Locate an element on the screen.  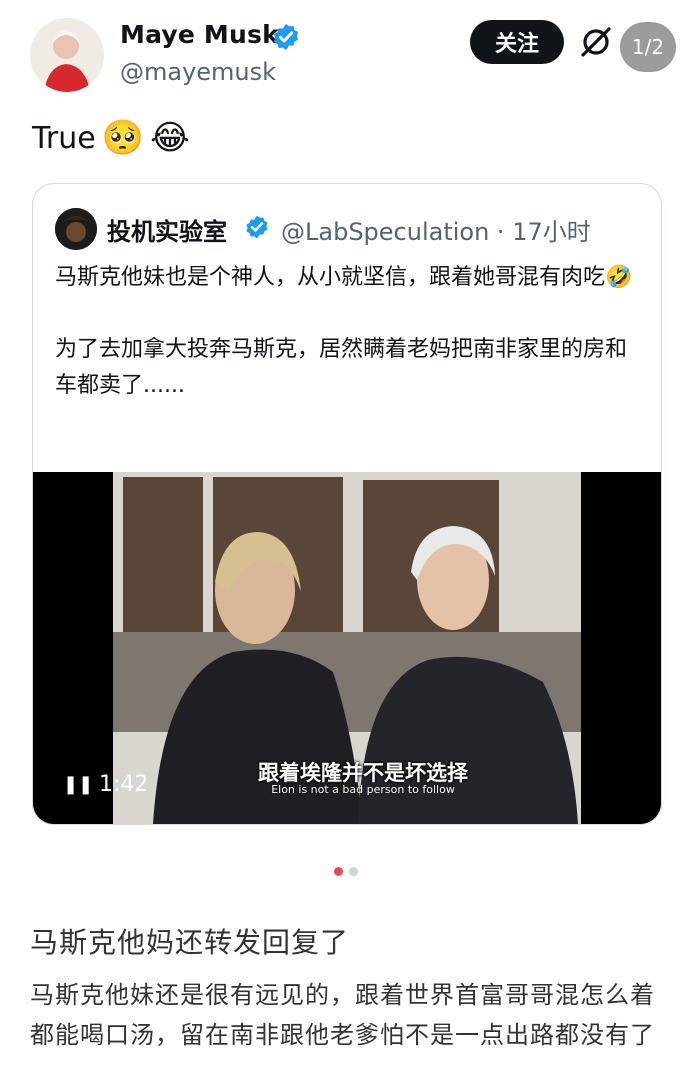
quoted-verified-badge-icon is located at coordinates (257, 227).